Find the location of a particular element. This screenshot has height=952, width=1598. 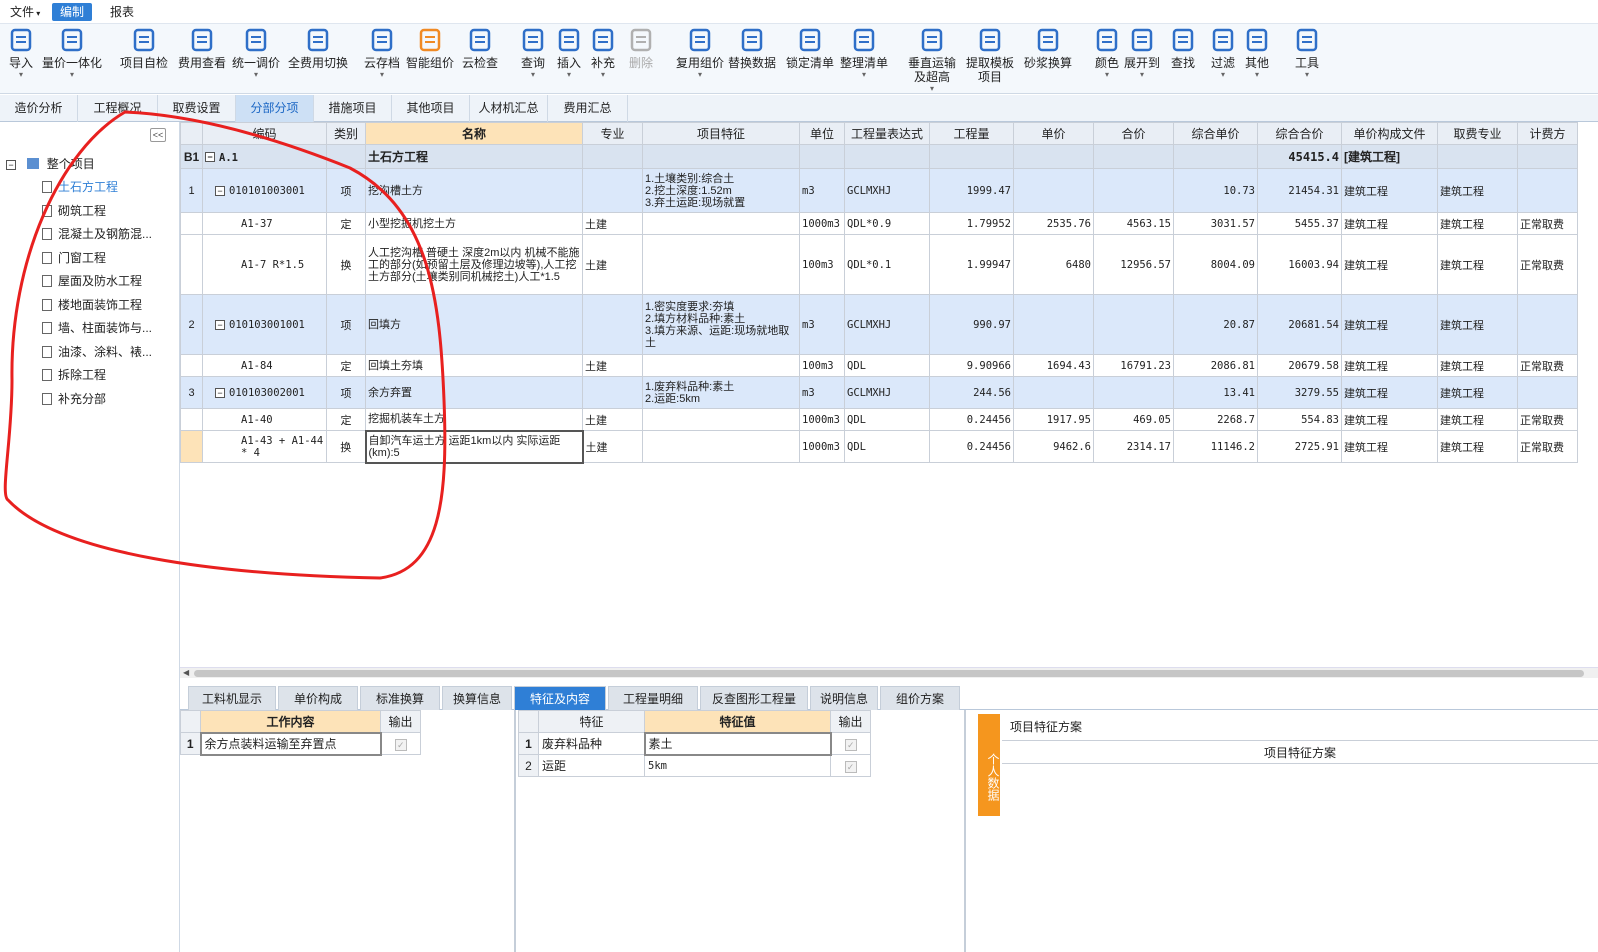

table-row: 1 废弃料品种 素土 ✓ is located at coordinates (694, 743).